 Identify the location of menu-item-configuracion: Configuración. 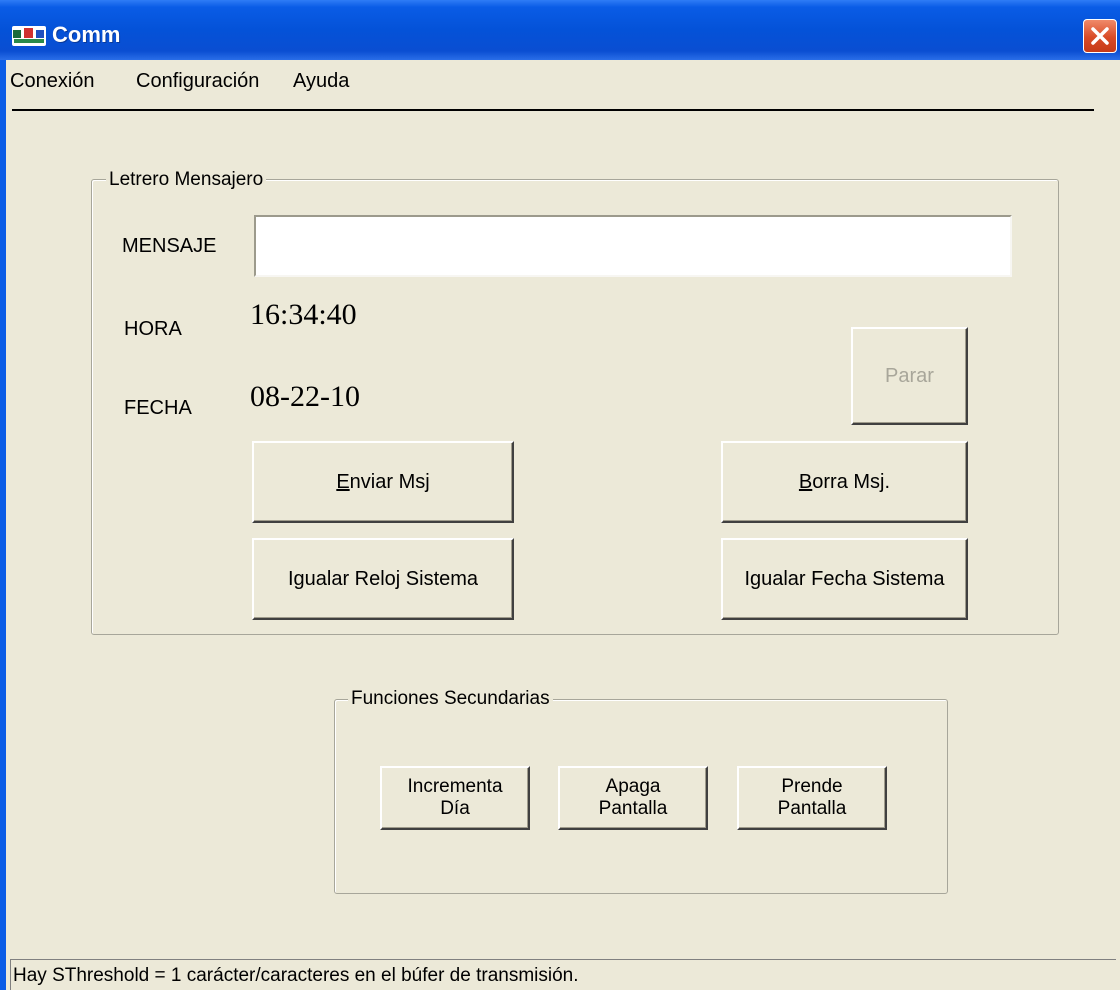
(197, 81).